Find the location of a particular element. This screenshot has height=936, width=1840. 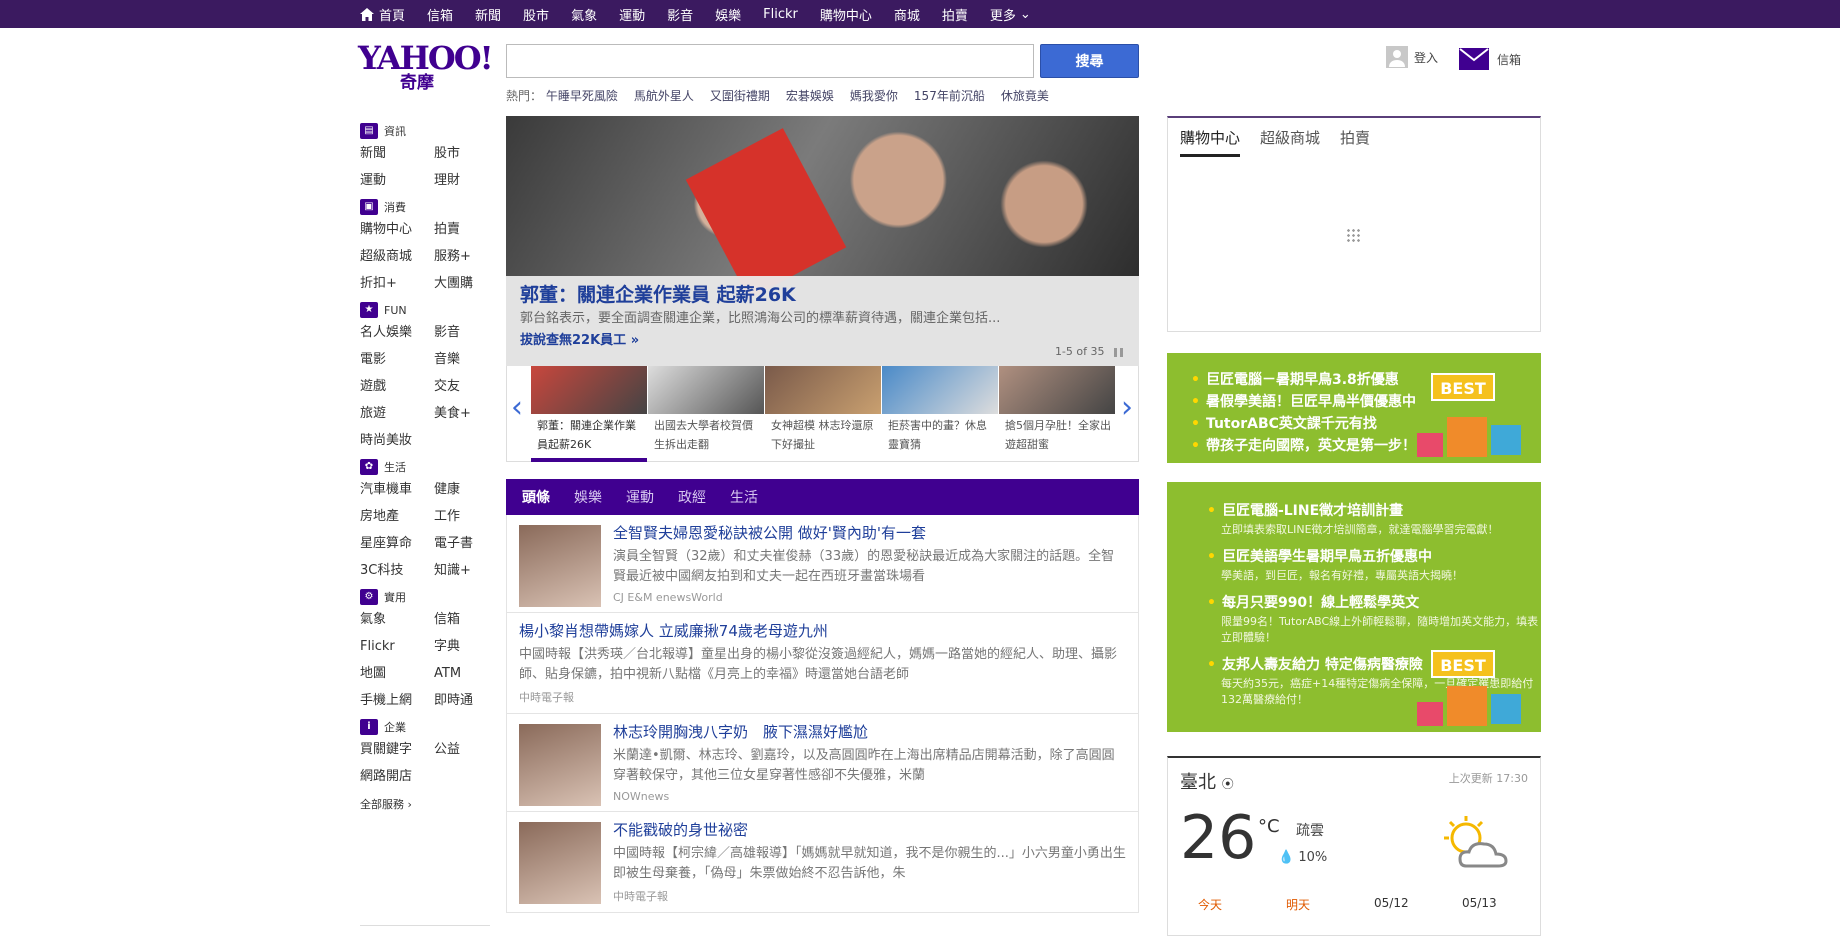

topnav-item: 拍賣 is located at coordinates (955, 14).